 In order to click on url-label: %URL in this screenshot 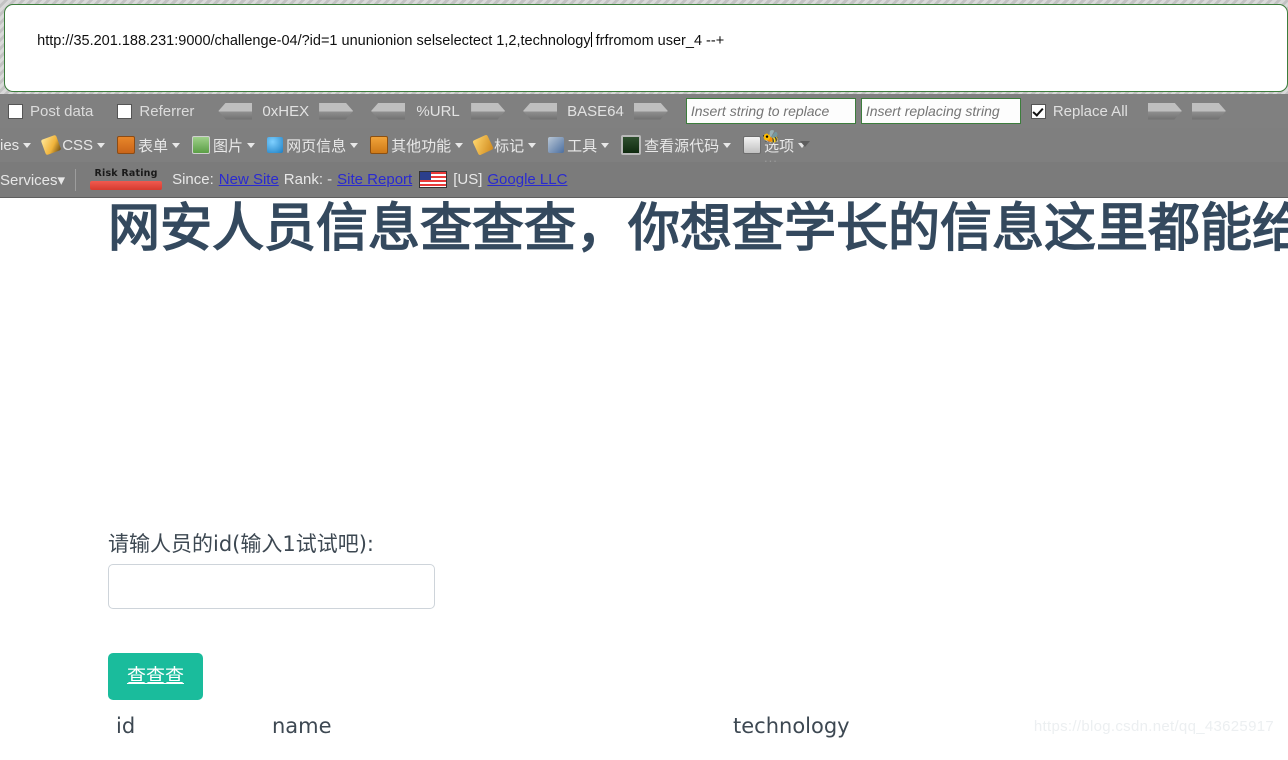, I will do `click(438, 111)`.